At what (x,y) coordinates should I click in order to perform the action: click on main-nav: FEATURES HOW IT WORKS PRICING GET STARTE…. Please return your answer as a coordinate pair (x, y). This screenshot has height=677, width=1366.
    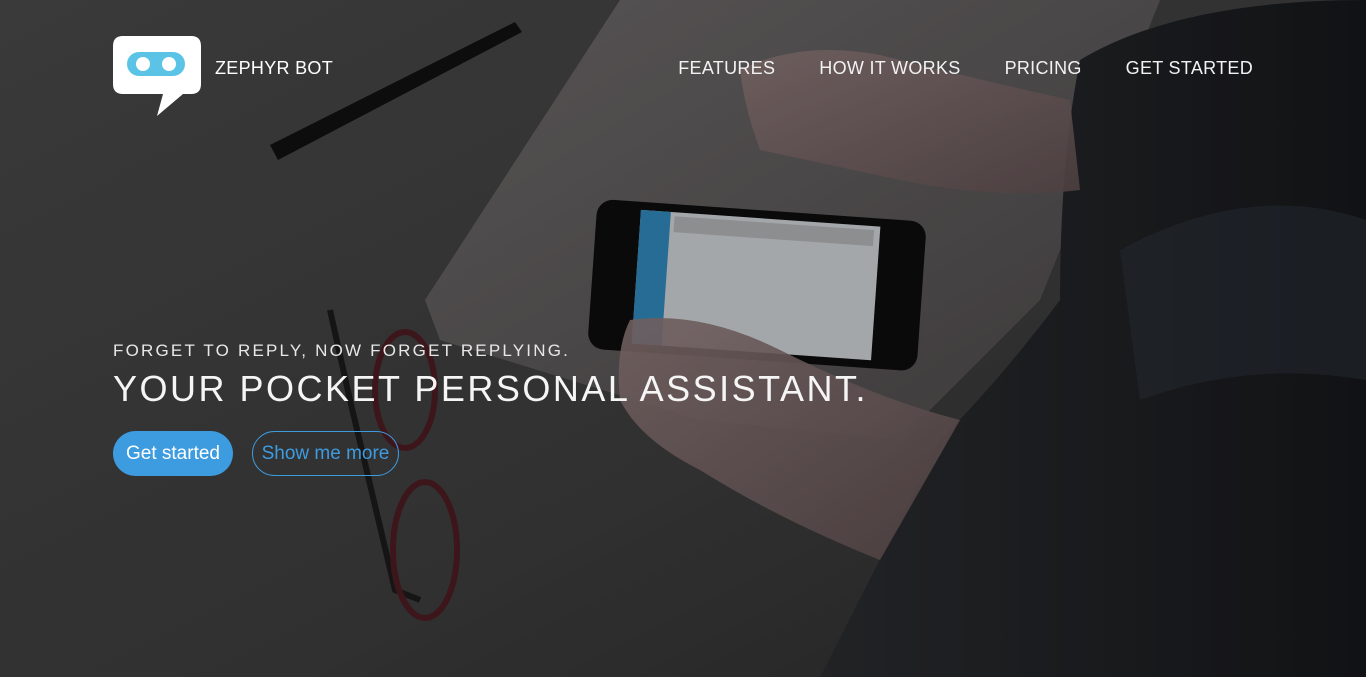
    Looking at the image, I should click on (965, 68).